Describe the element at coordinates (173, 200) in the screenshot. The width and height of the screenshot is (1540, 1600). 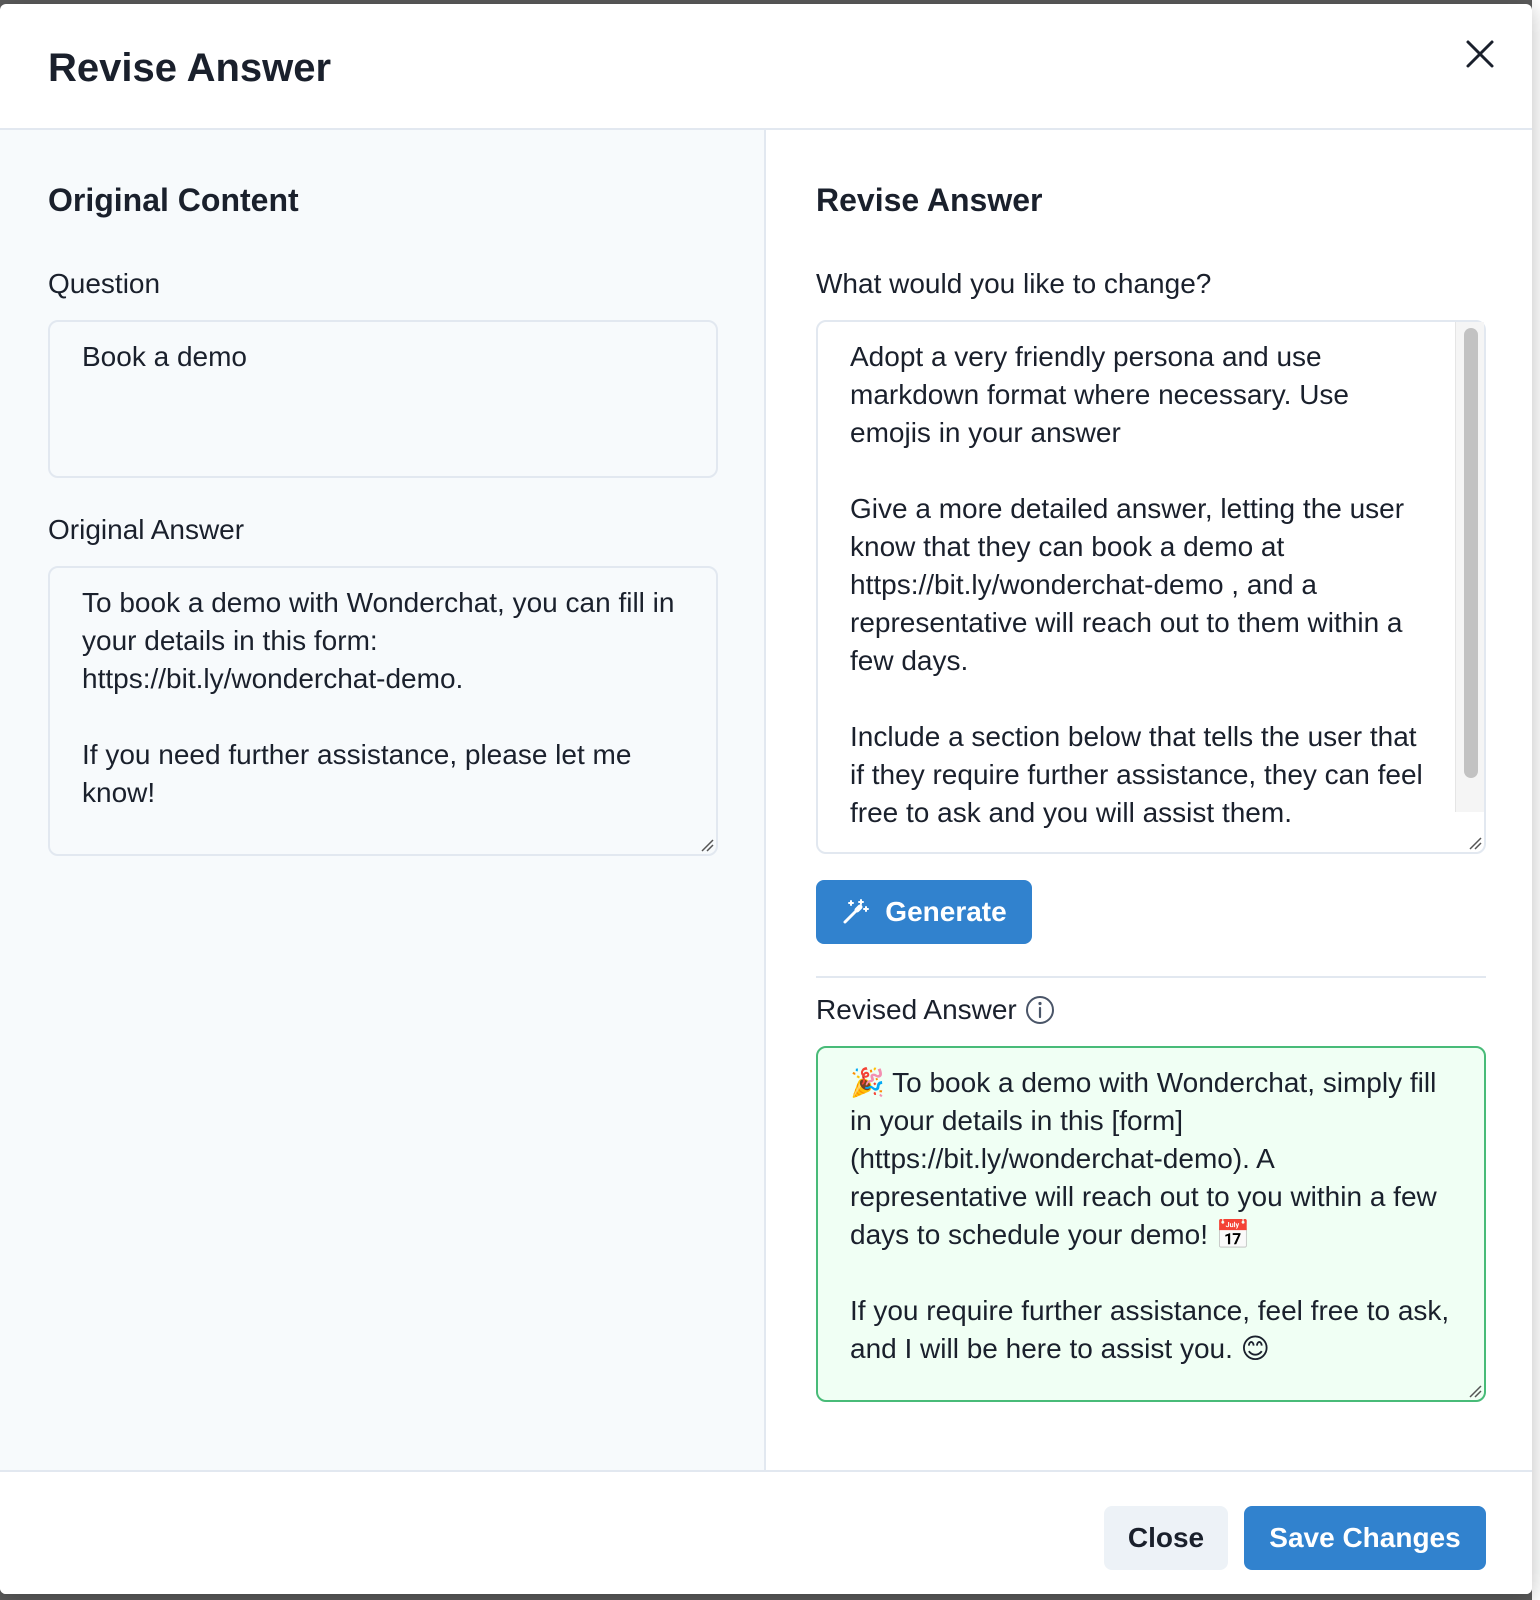
I see `original-content-heading: Original Content` at that location.